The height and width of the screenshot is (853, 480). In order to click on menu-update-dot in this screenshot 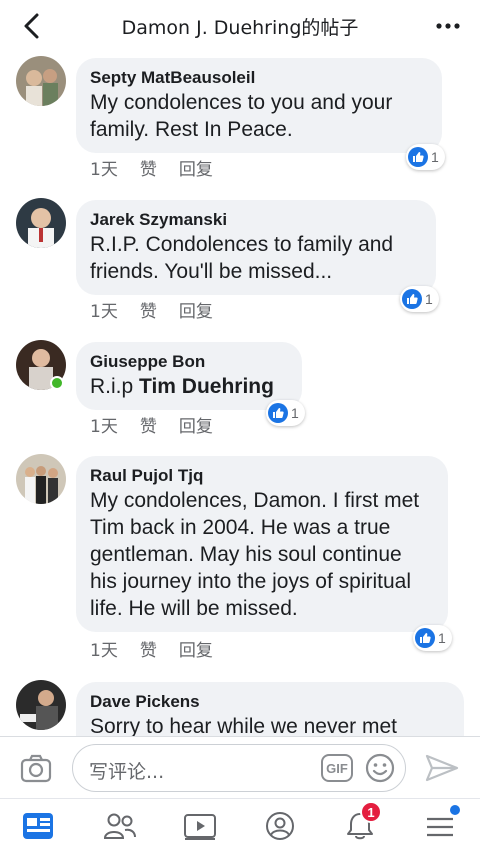, I will do `click(455, 810)`.